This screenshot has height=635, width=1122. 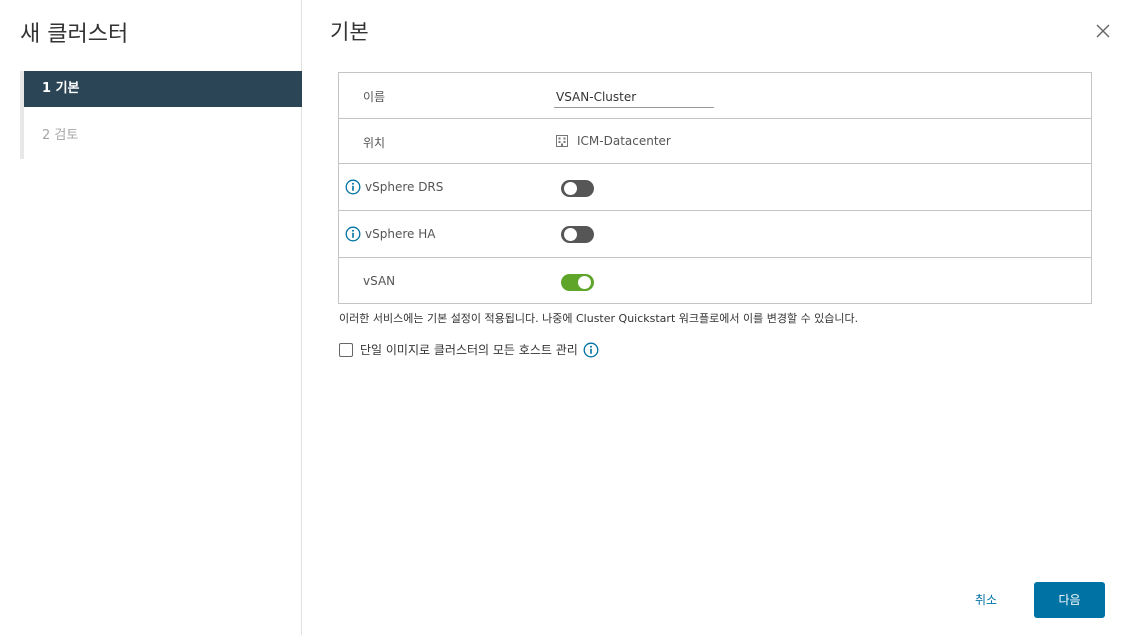 I want to click on step-review: 2 검토, so click(x=60, y=135).